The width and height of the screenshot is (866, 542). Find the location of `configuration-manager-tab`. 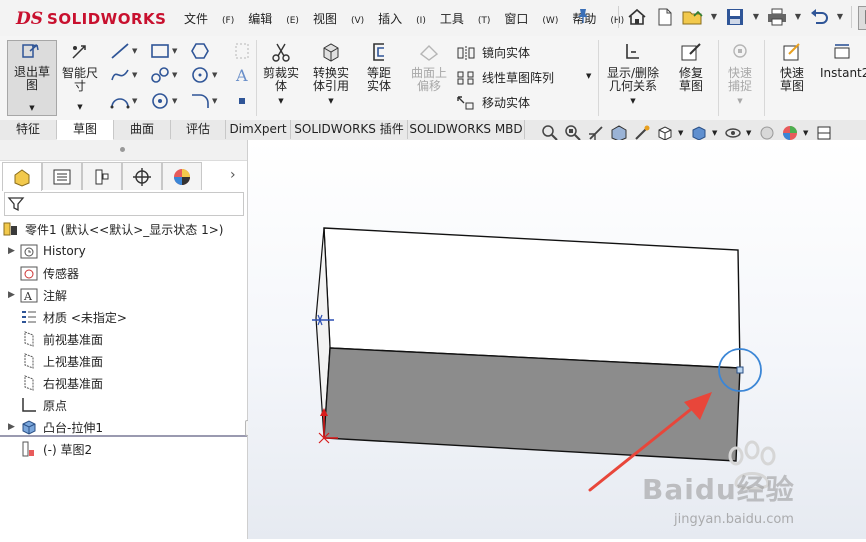

configuration-manager-tab is located at coordinates (102, 176).